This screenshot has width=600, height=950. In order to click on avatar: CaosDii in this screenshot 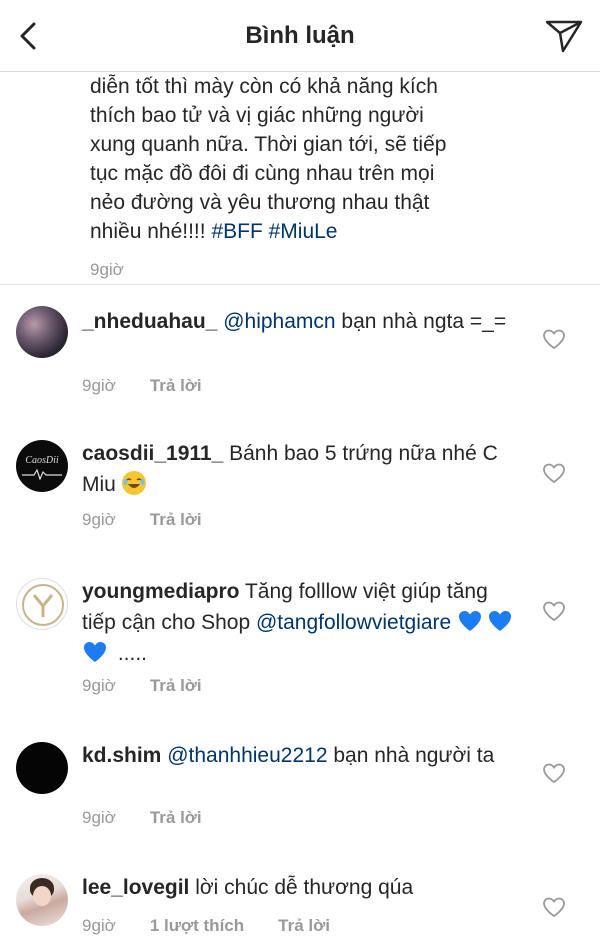, I will do `click(42, 466)`.